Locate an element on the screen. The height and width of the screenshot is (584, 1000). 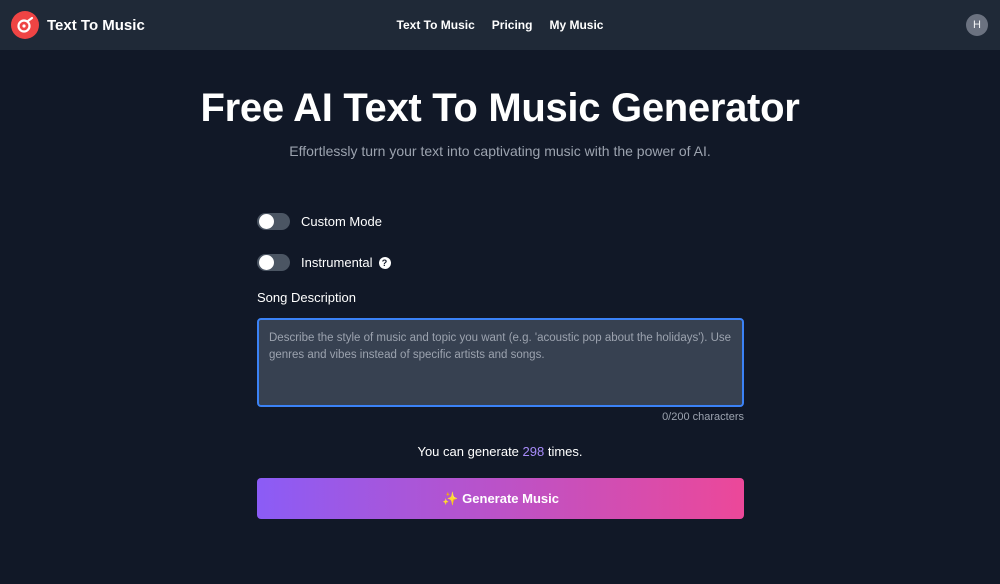
quota-suffix: times. is located at coordinates (563, 451).